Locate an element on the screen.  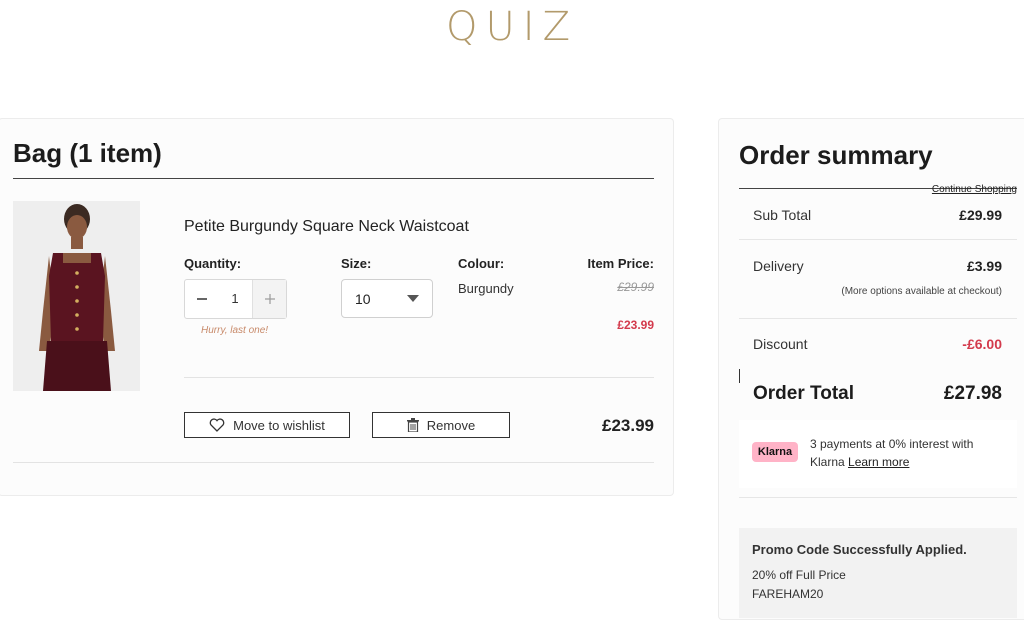
sale-price: £23.99 is located at coordinates (635, 325).